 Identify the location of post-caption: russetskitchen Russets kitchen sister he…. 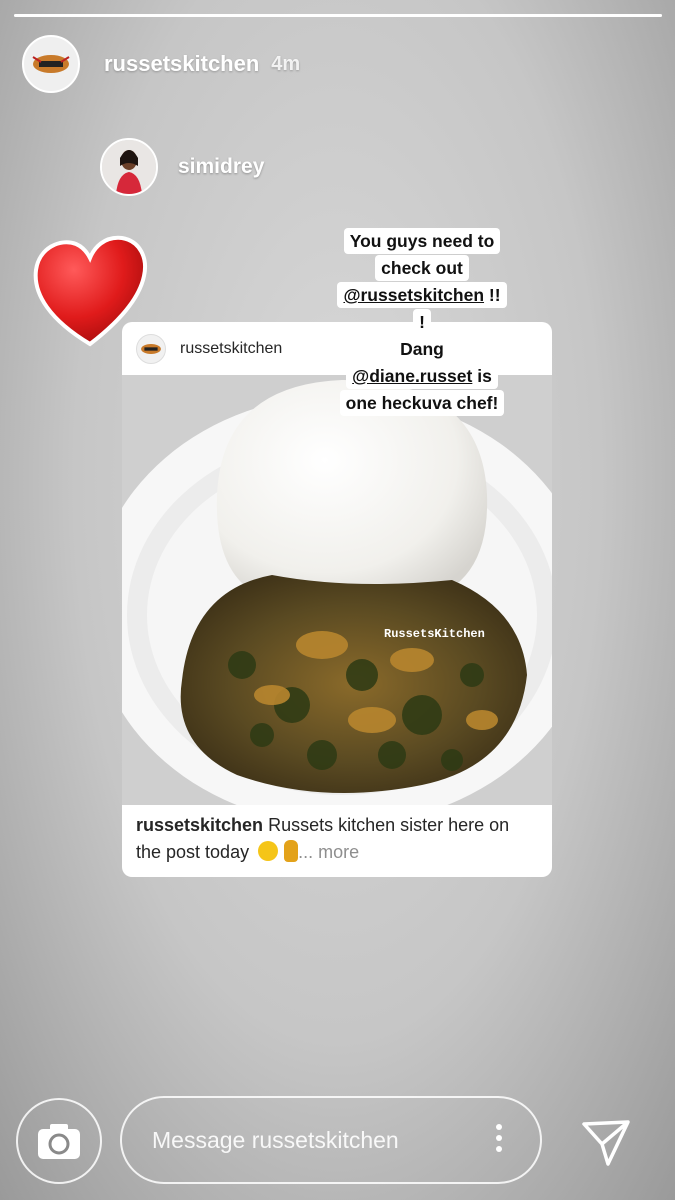
(336, 839).